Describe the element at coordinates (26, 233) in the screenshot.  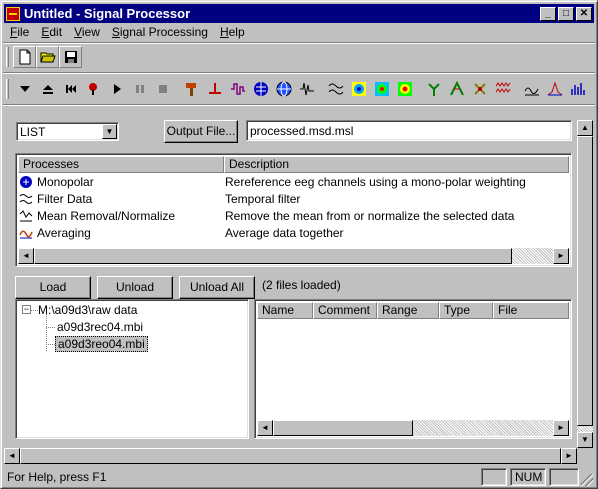
I see `averaging-icon` at that location.